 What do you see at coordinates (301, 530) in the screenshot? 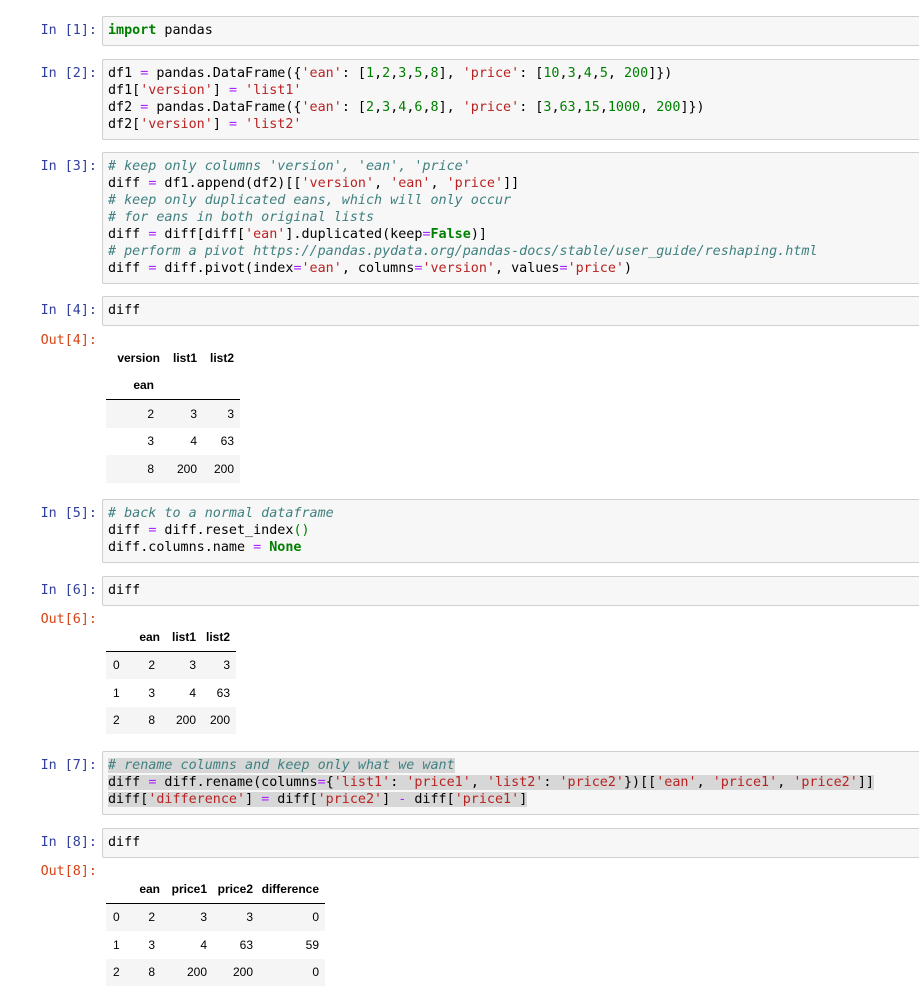
I see `code-token: ()` at bounding box center [301, 530].